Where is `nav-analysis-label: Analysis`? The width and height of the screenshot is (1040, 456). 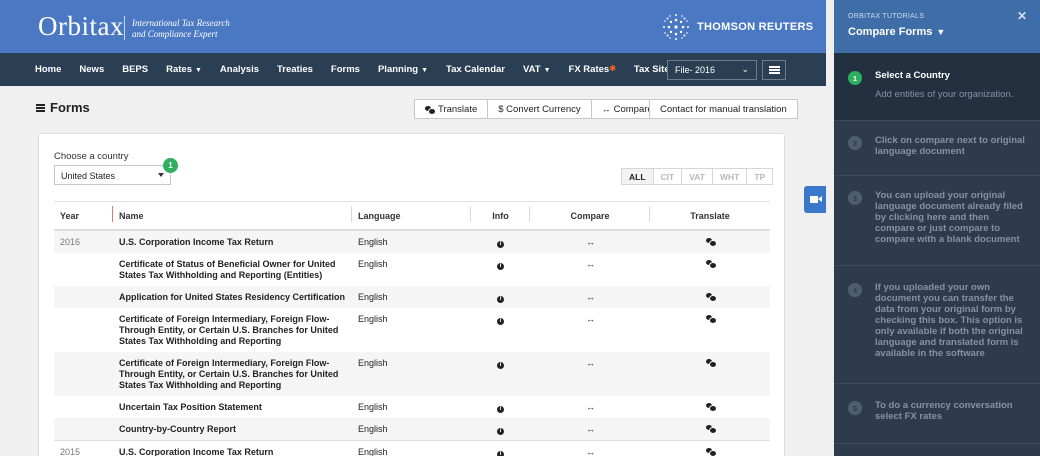
nav-analysis-label: Analysis is located at coordinates (239, 69).